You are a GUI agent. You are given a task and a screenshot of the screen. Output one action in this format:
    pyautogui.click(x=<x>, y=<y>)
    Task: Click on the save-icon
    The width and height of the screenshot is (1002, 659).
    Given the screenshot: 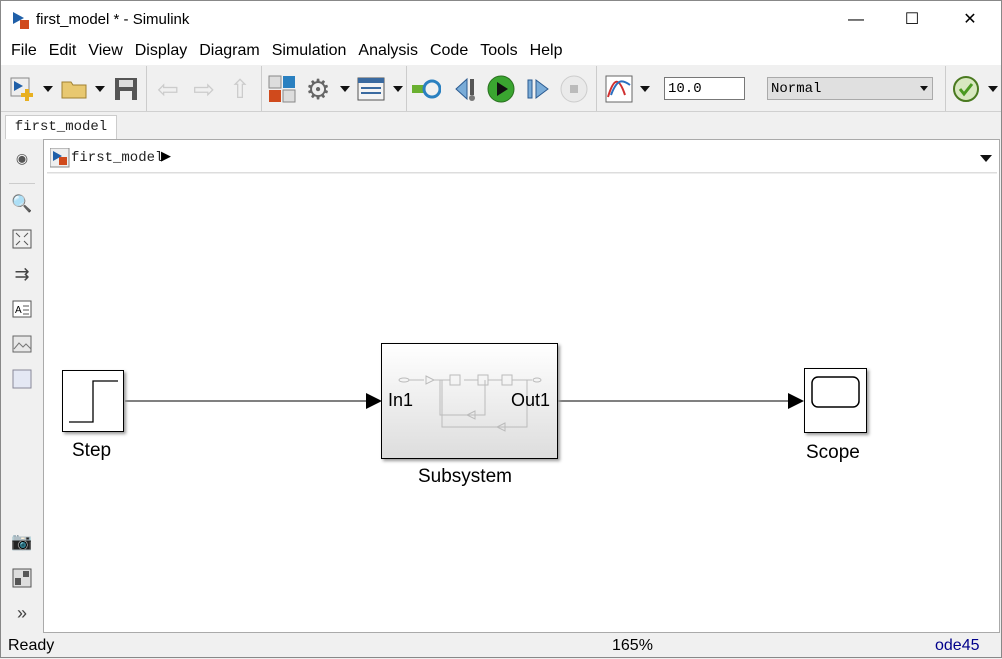 What is the action you would take?
    pyautogui.click(x=126, y=89)
    